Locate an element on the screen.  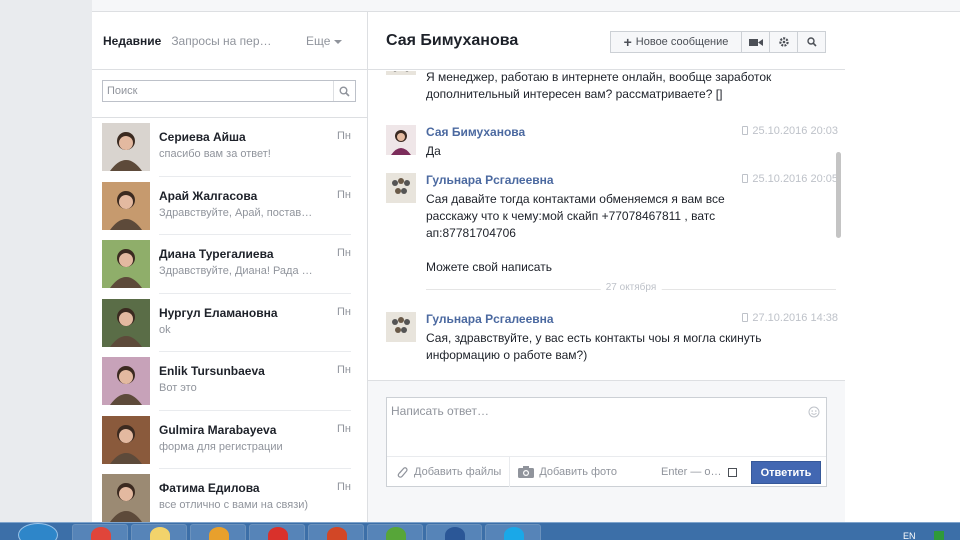
day-separator: 27 октября is located at coordinates (631, 289).